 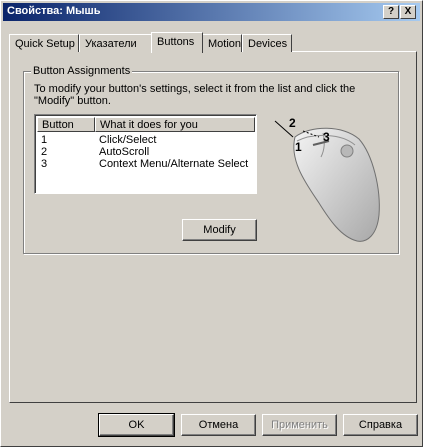 What do you see at coordinates (267, 43) in the screenshot?
I see `tab-devices: Devices` at bounding box center [267, 43].